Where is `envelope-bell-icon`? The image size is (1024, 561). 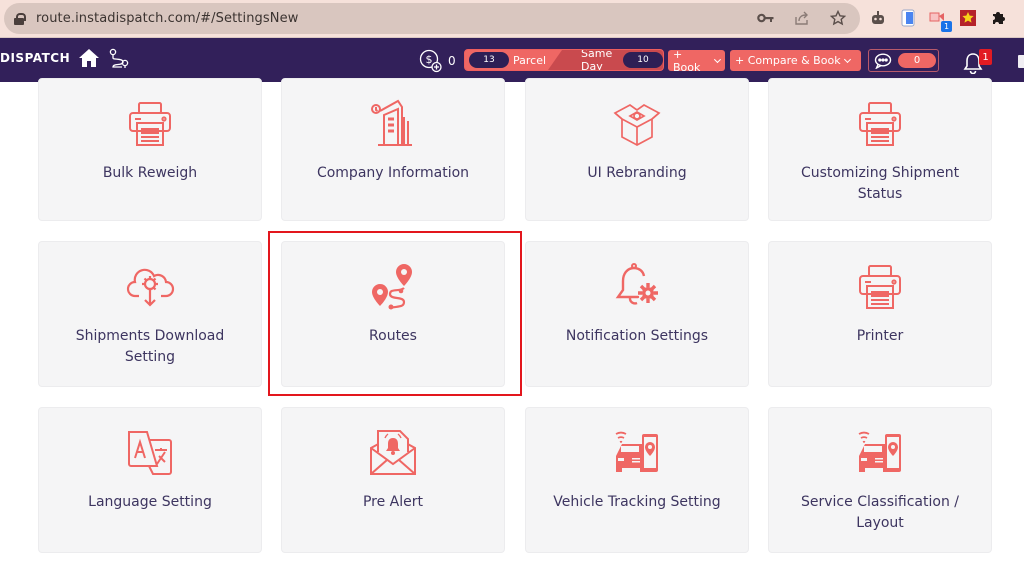 envelope-bell-icon is located at coordinates (393, 452).